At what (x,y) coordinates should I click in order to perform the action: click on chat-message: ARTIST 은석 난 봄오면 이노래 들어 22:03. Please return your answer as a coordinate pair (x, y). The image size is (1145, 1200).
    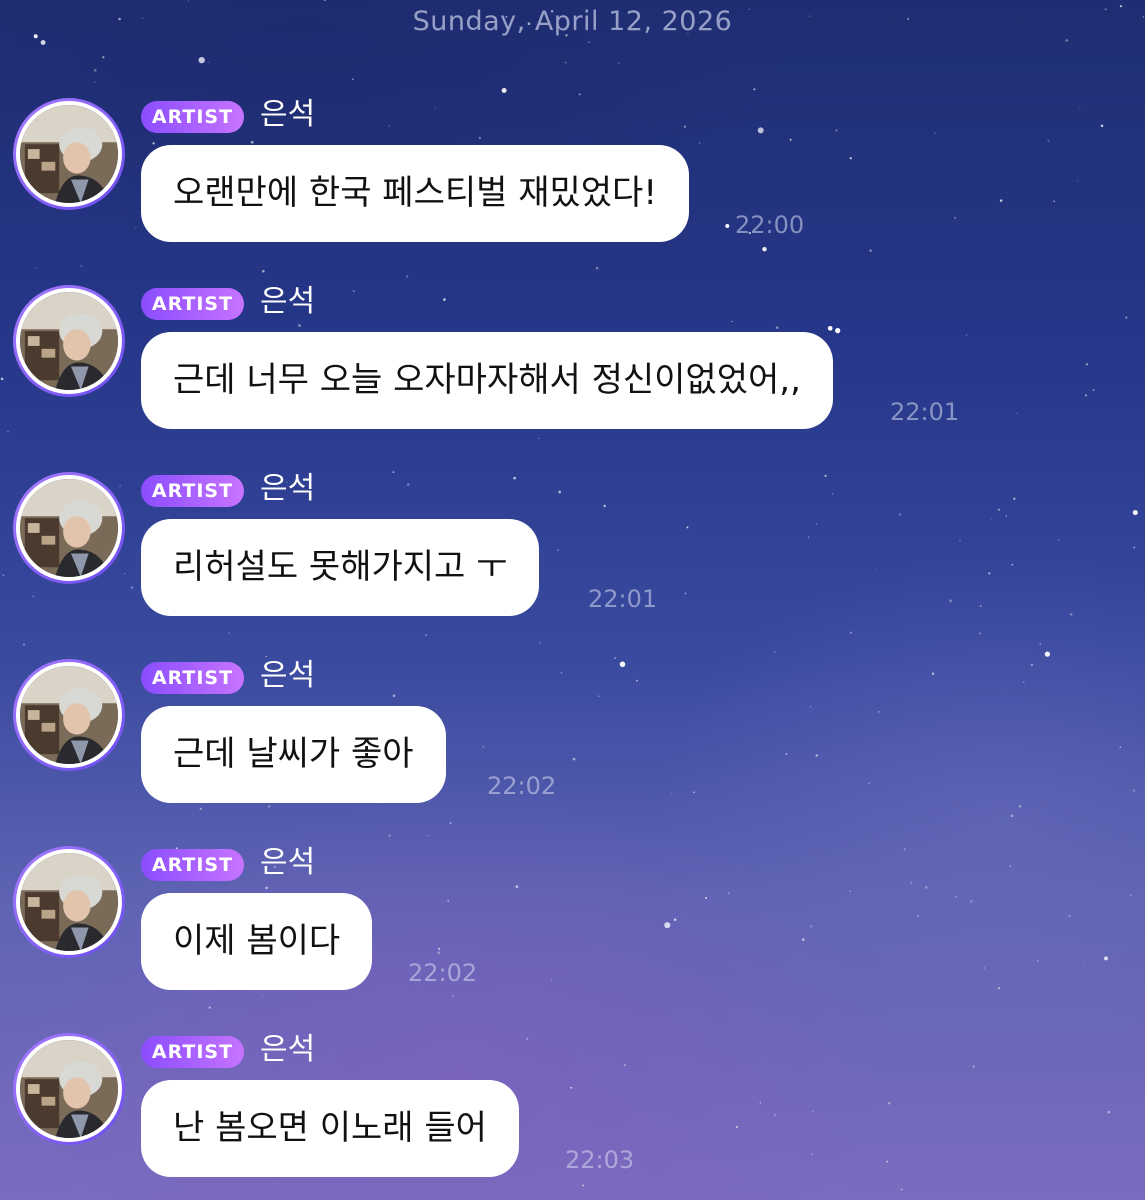
    Looking at the image, I should click on (572, 1112).